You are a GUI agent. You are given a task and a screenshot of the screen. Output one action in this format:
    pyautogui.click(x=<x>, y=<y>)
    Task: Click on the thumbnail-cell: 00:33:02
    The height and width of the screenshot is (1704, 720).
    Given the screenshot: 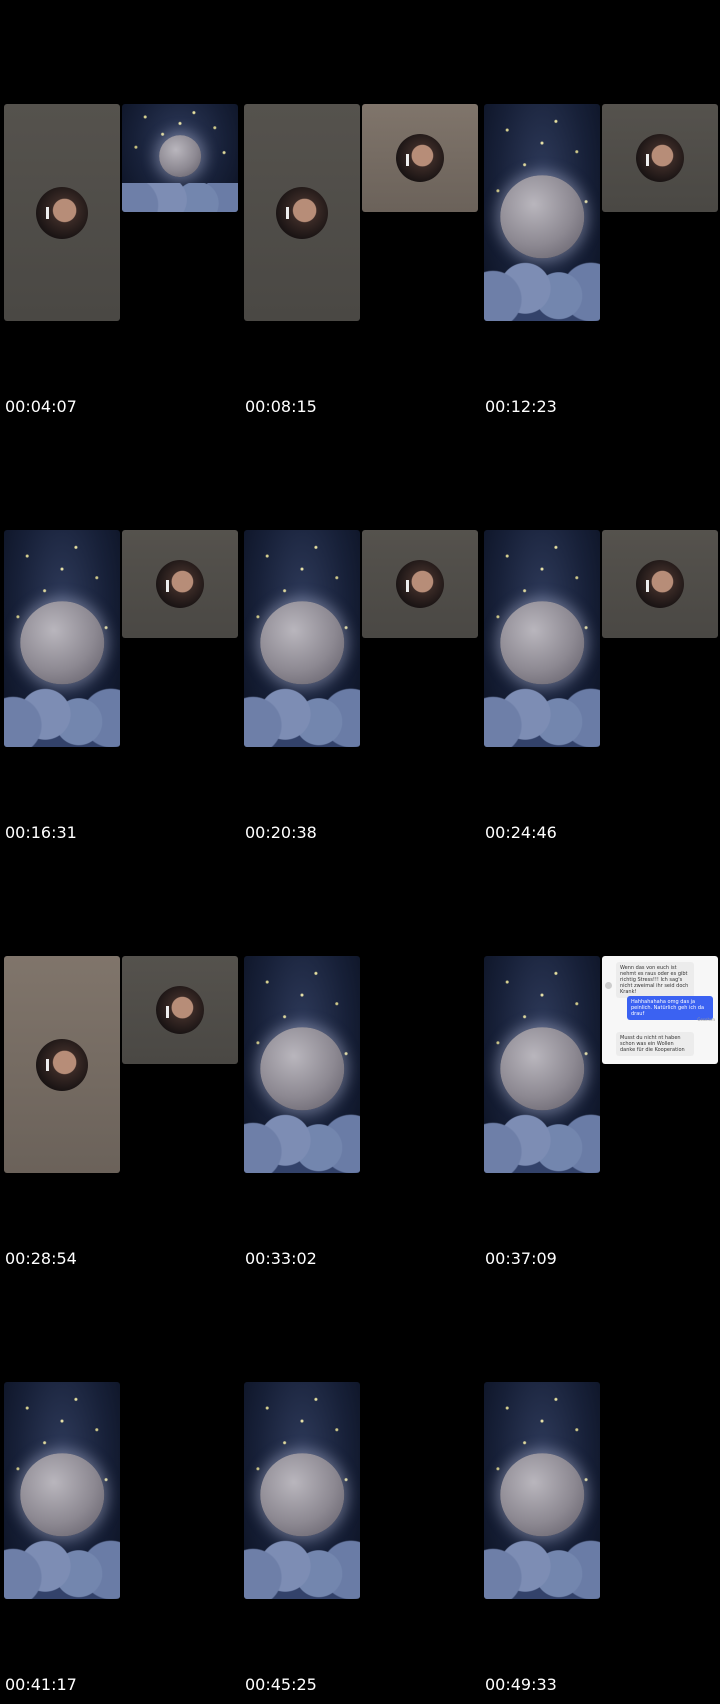 What is the action you would take?
    pyautogui.click(x=360, y=1065)
    